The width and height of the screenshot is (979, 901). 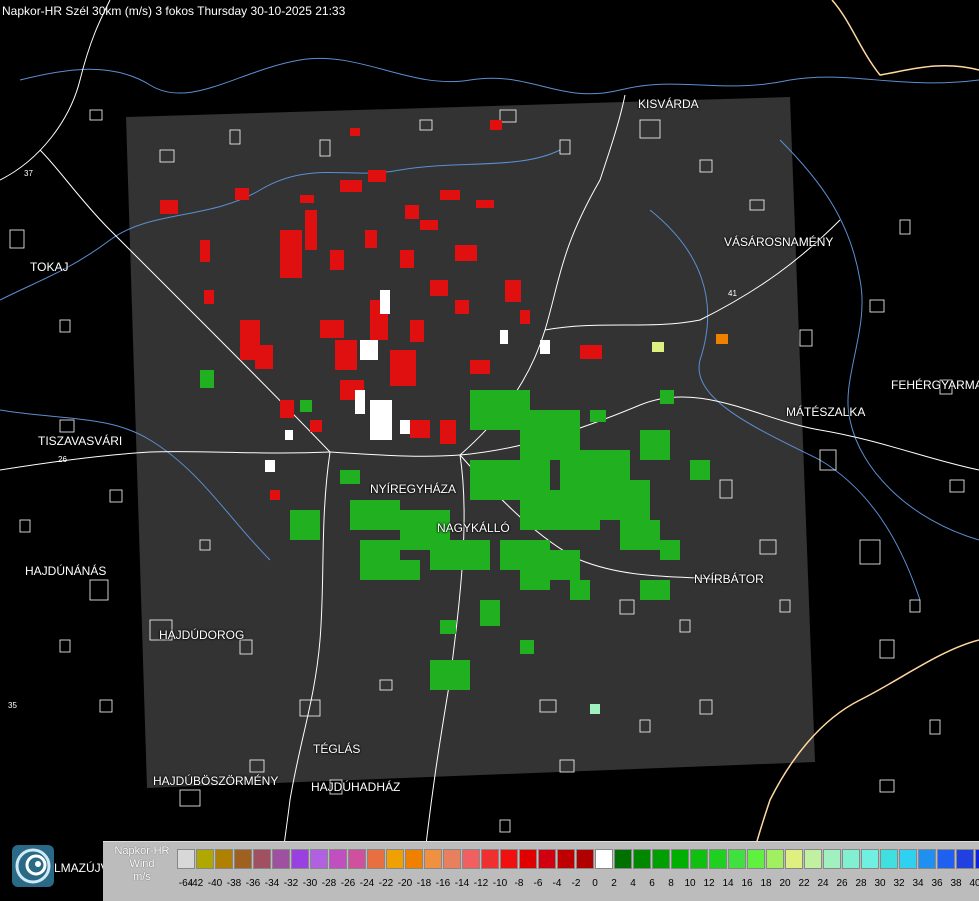 I want to click on legend-tick-label: 34, so click(x=918, y=883).